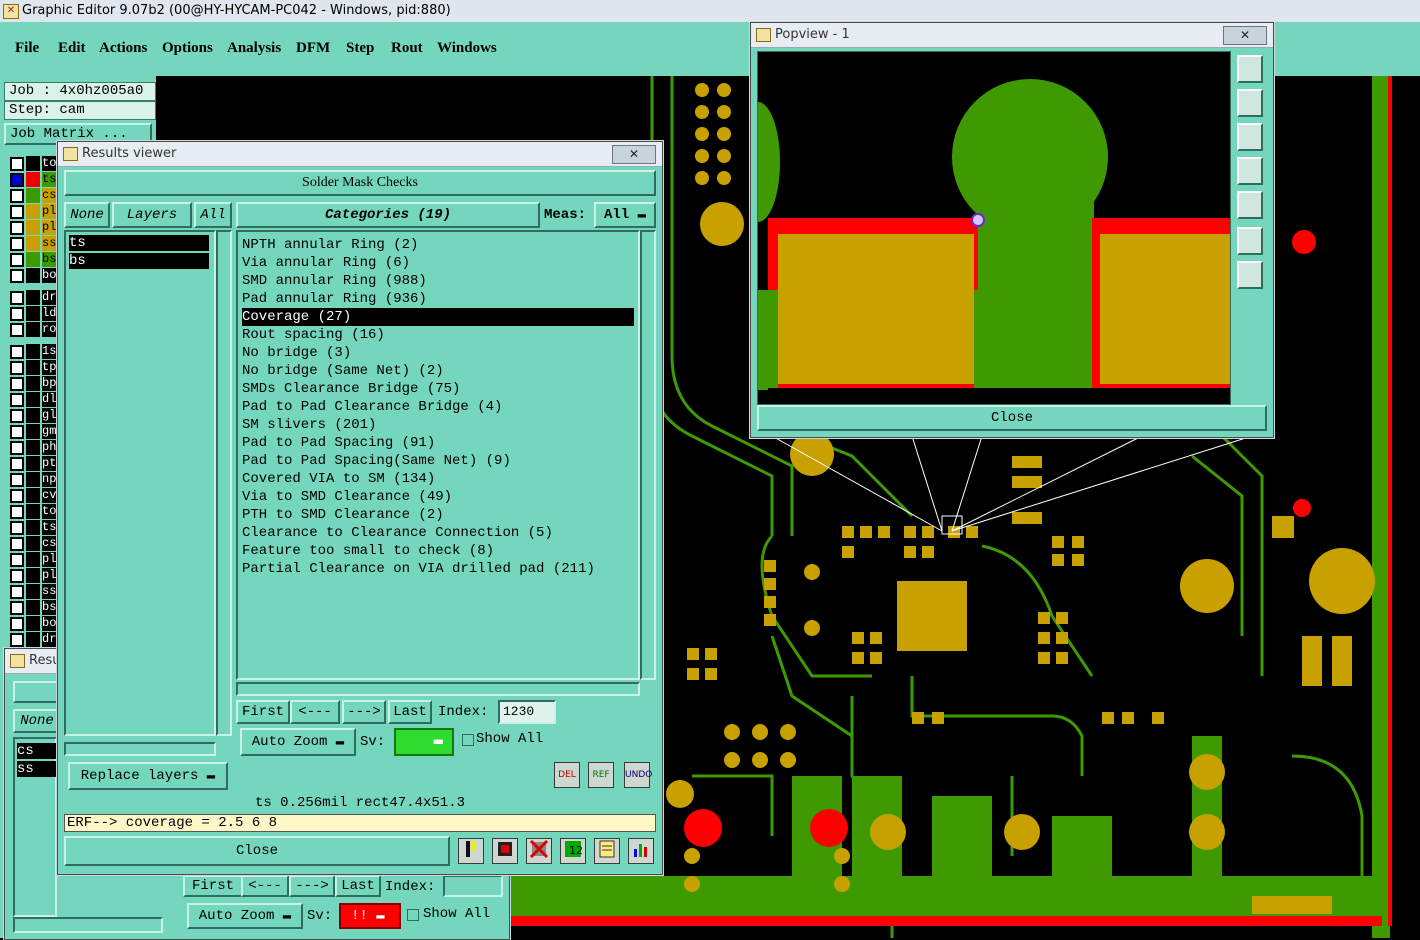  I want to click on pan-right-icon, so click(1250, 205).